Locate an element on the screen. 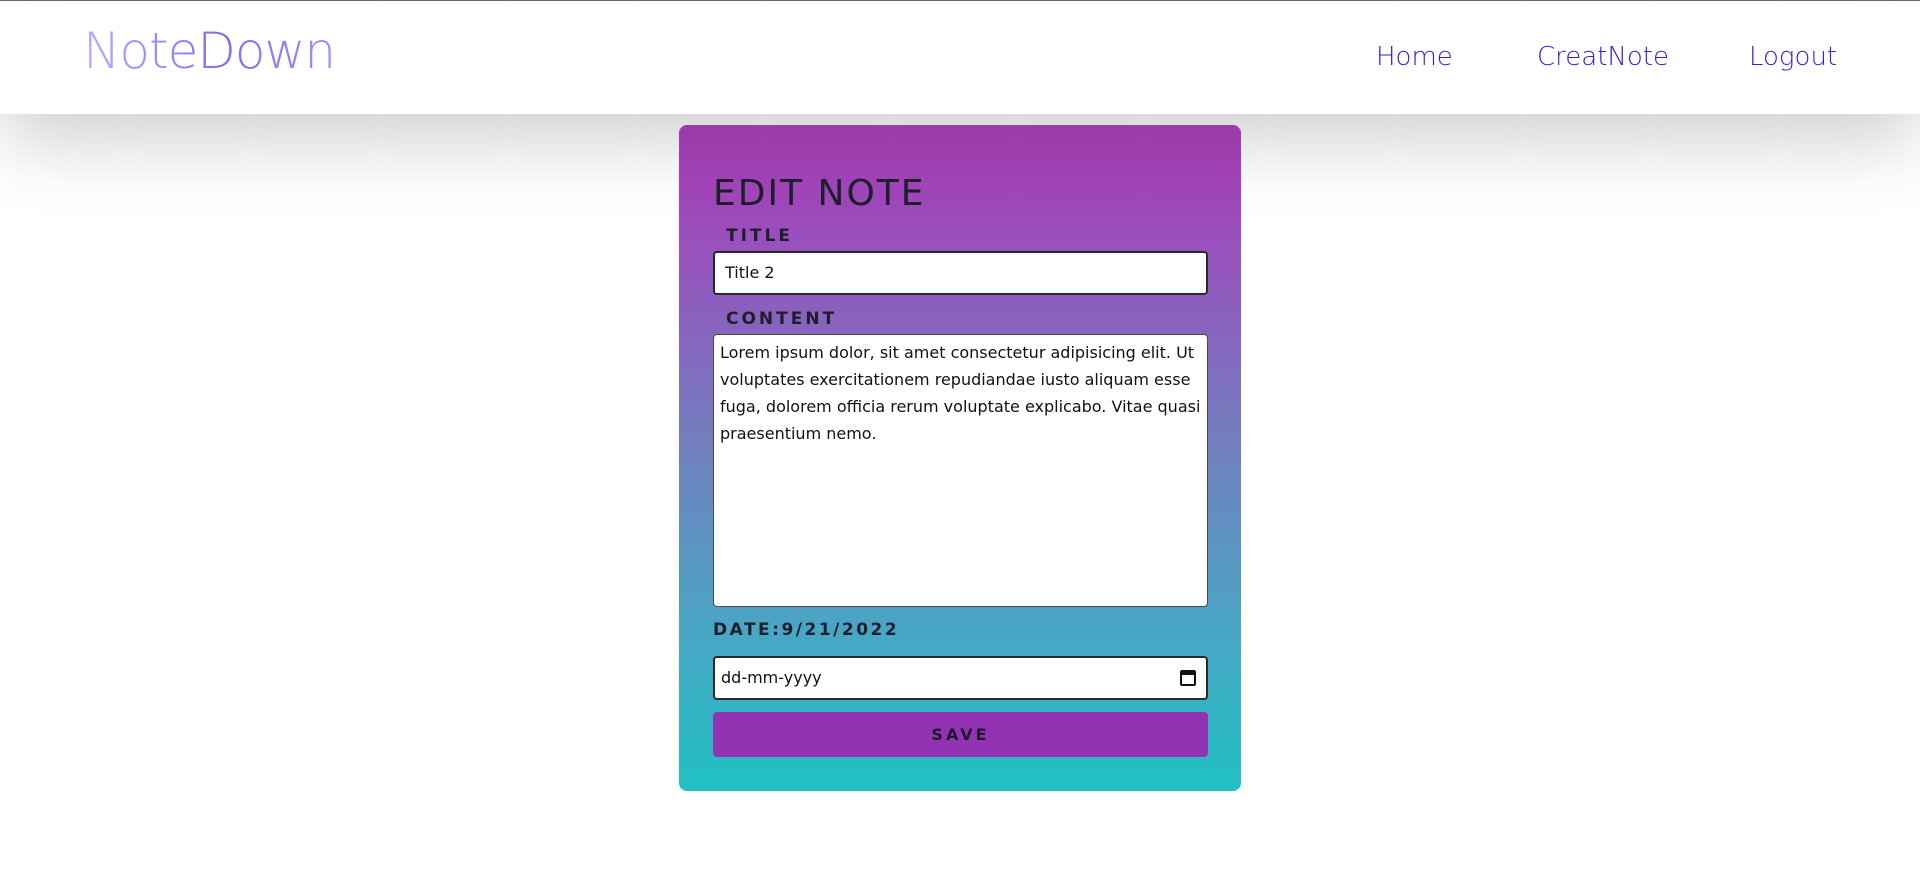 This screenshot has height=890, width=1920. nav-link-home: Home is located at coordinates (1414, 57).